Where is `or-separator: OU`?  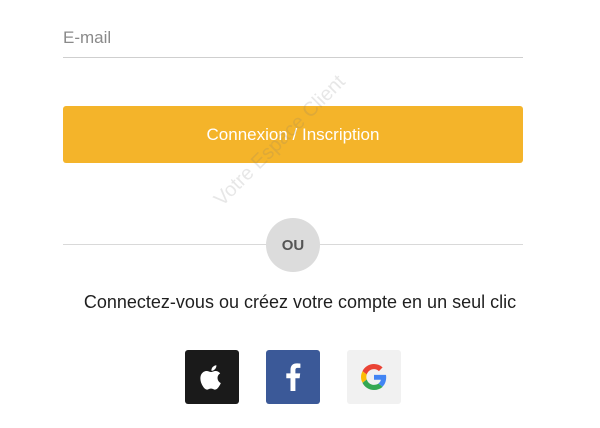 or-separator: OU is located at coordinates (293, 245).